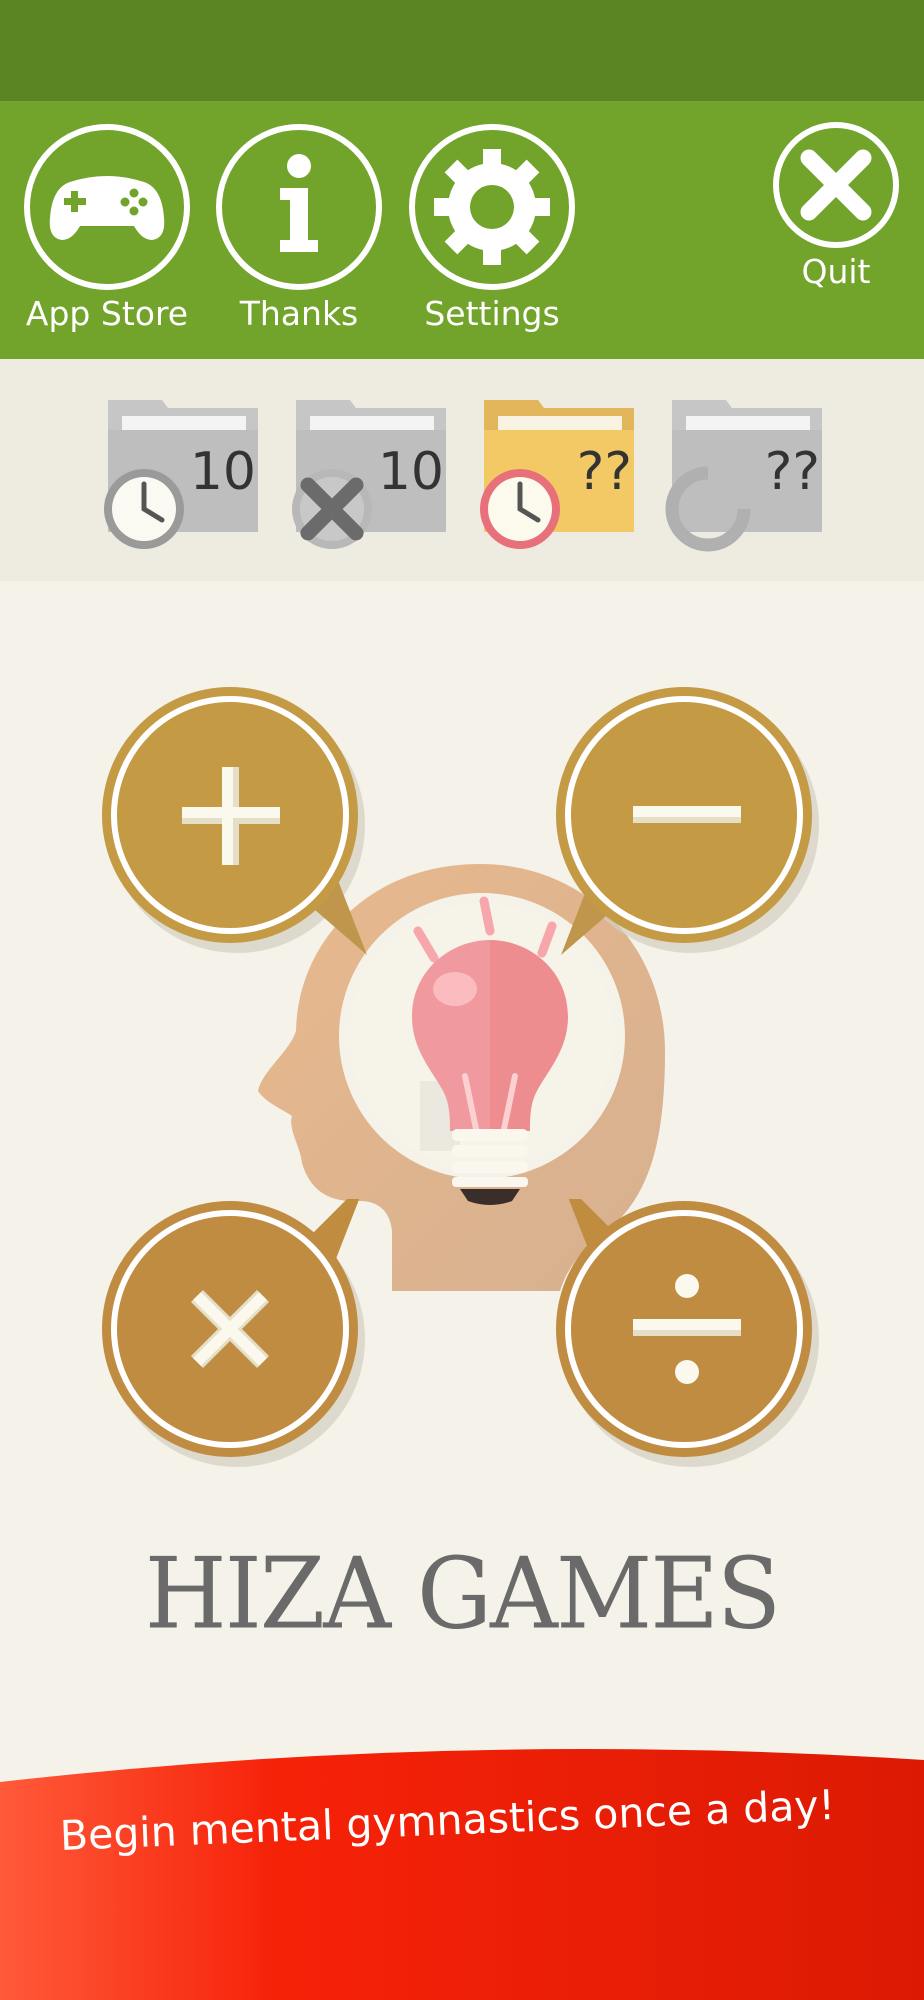 The height and width of the screenshot is (2000, 924). I want to click on subtraction-button, so click(687, 820).